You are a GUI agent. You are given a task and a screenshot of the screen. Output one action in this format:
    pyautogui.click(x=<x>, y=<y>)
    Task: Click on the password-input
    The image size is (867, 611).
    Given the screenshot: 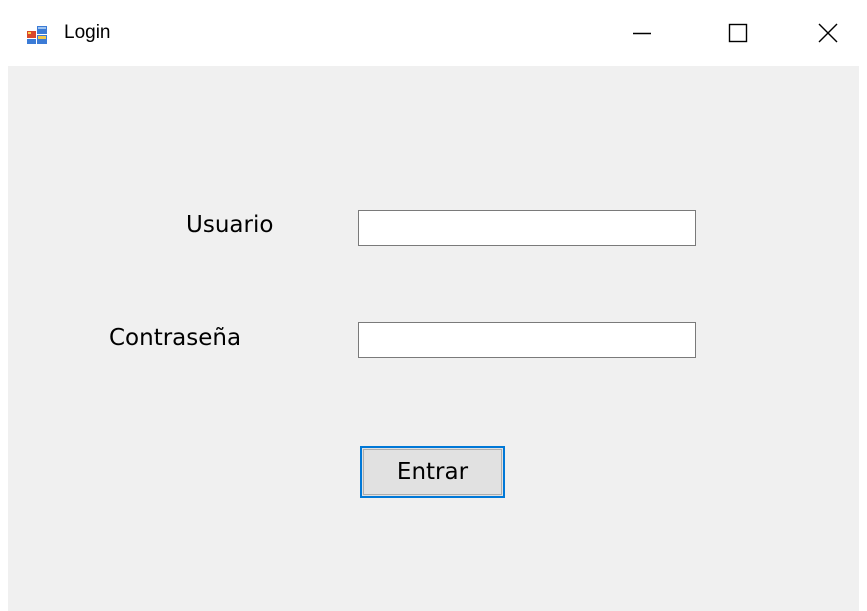 What is the action you would take?
    pyautogui.click(x=527, y=340)
    